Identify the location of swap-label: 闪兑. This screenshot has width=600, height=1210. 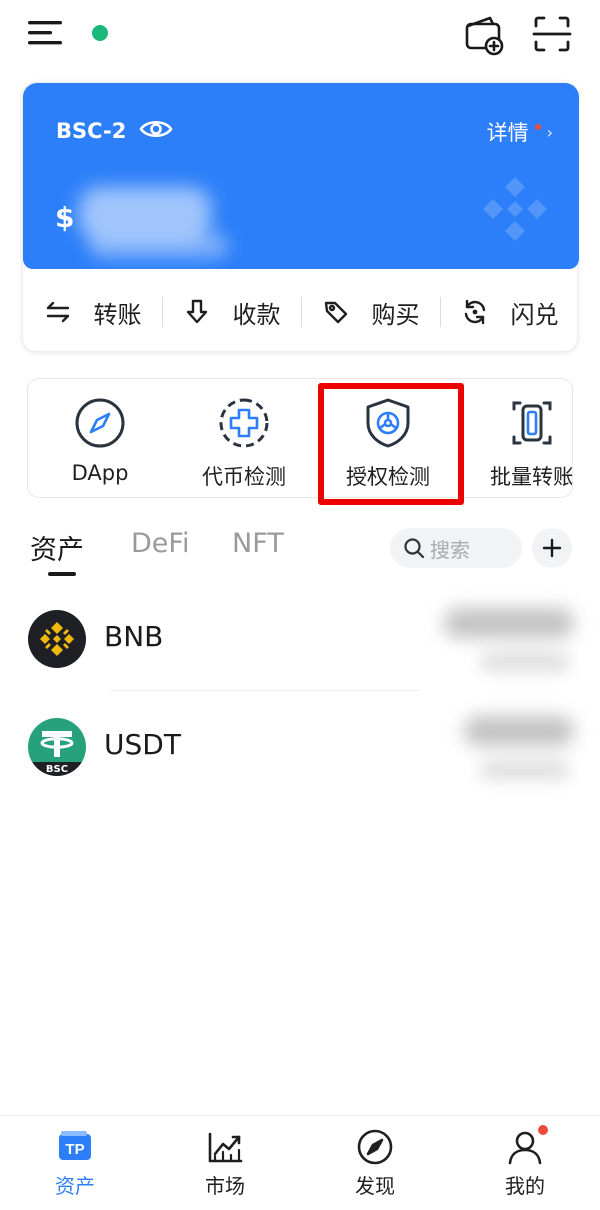
(534, 314).